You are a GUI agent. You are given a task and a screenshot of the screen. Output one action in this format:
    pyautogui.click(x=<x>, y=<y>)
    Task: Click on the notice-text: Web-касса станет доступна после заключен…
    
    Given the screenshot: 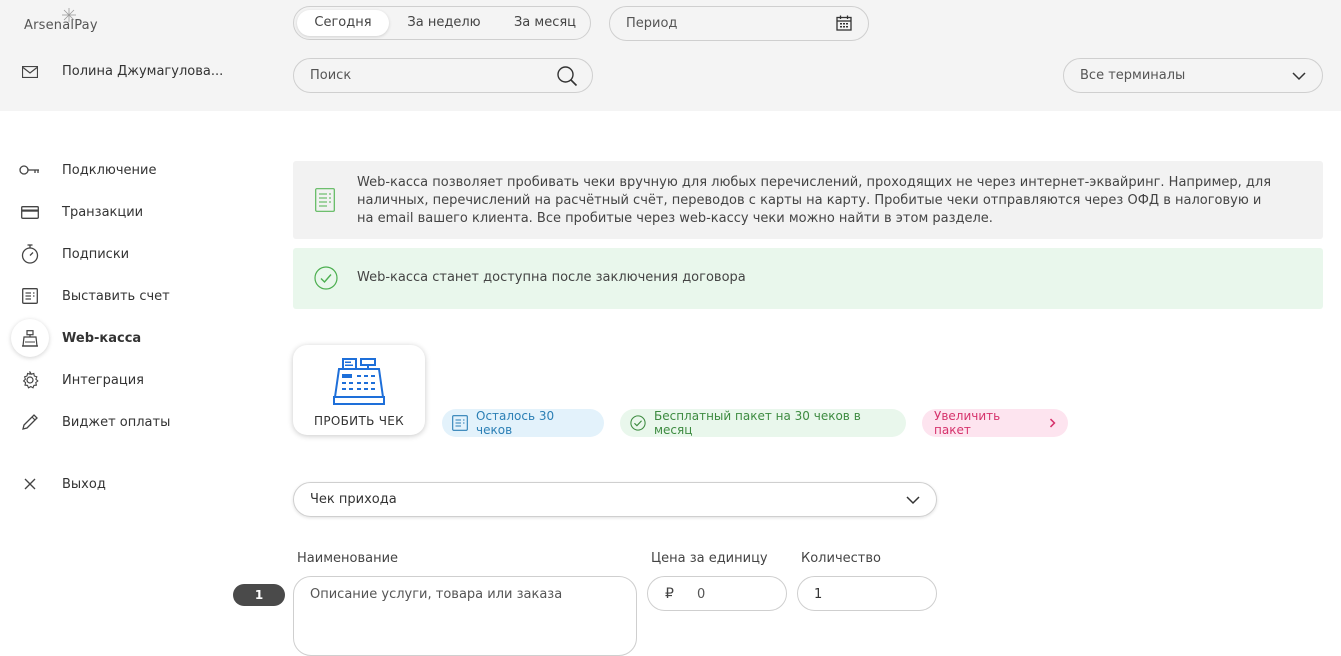 What is the action you would take?
    pyautogui.click(x=551, y=277)
    